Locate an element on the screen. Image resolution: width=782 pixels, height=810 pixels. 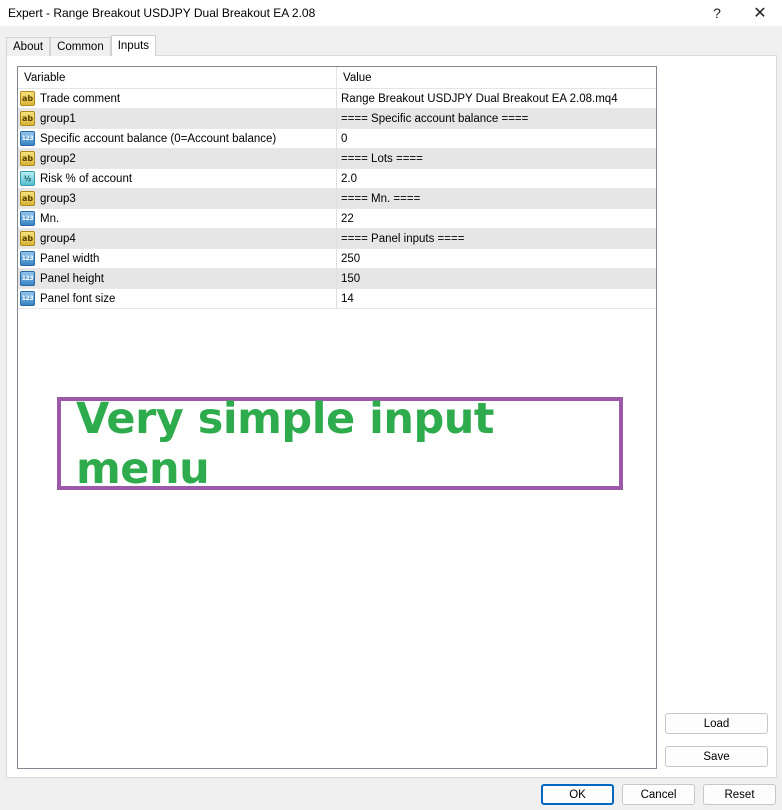
tab-common: Common is located at coordinates (80, 46).